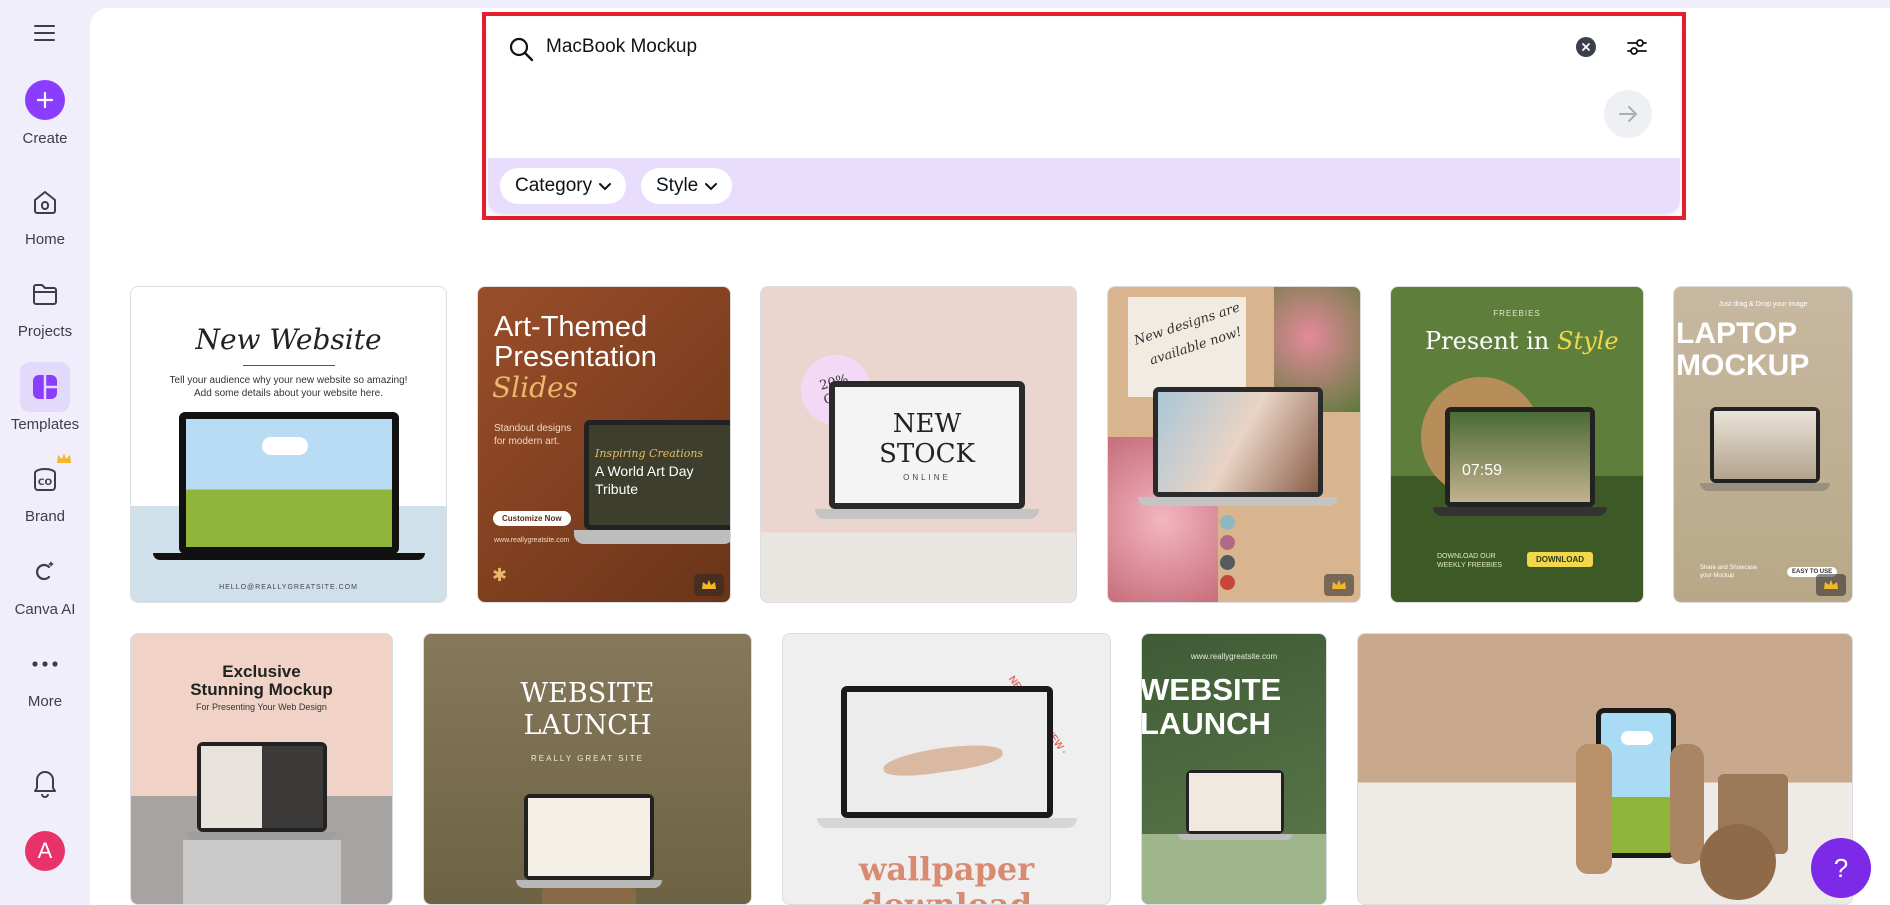  I want to click on crown-icon, so click(64, 461).